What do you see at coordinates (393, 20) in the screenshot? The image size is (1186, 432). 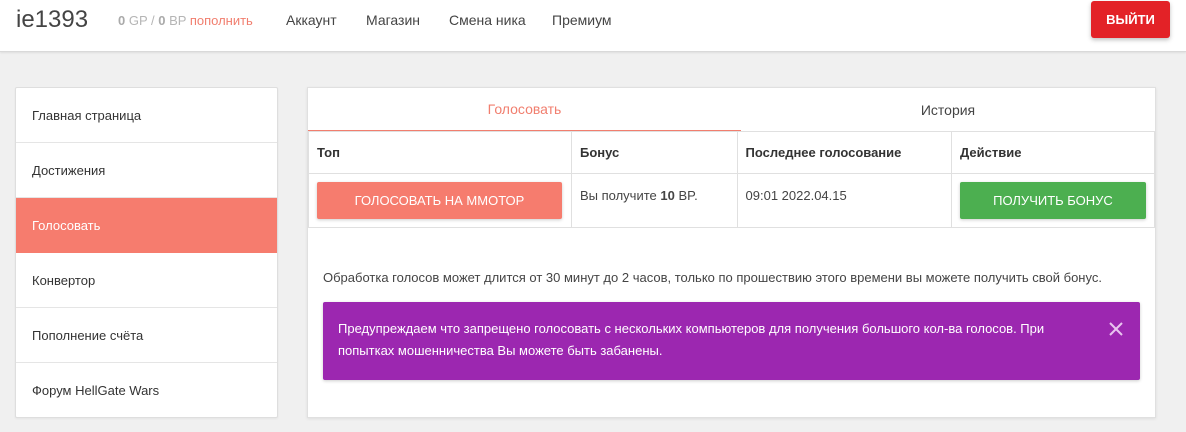 I see `nav-shop: Магазин` at bounding box center [393, 20].